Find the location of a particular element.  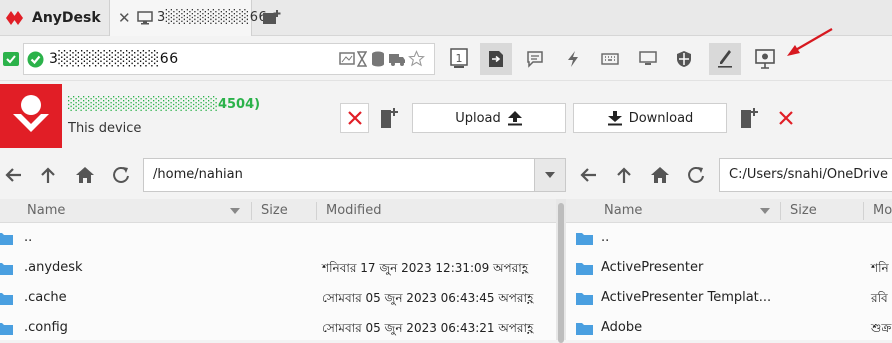

transfer-button is located at coordinates (496, 59).